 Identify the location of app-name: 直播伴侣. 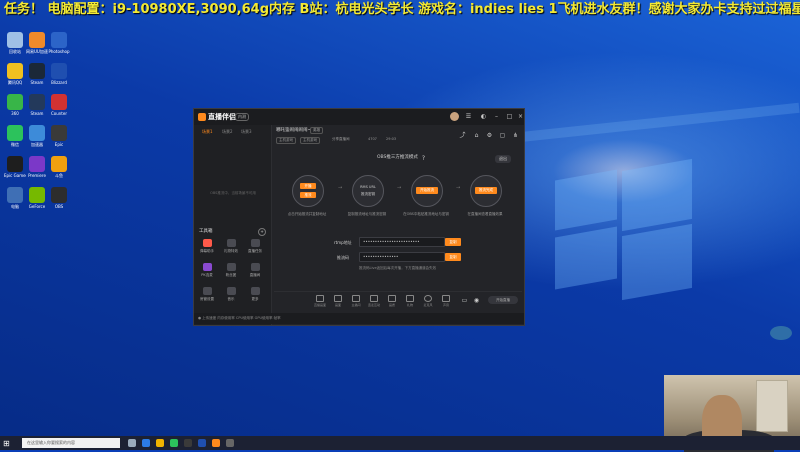
(222, 117).